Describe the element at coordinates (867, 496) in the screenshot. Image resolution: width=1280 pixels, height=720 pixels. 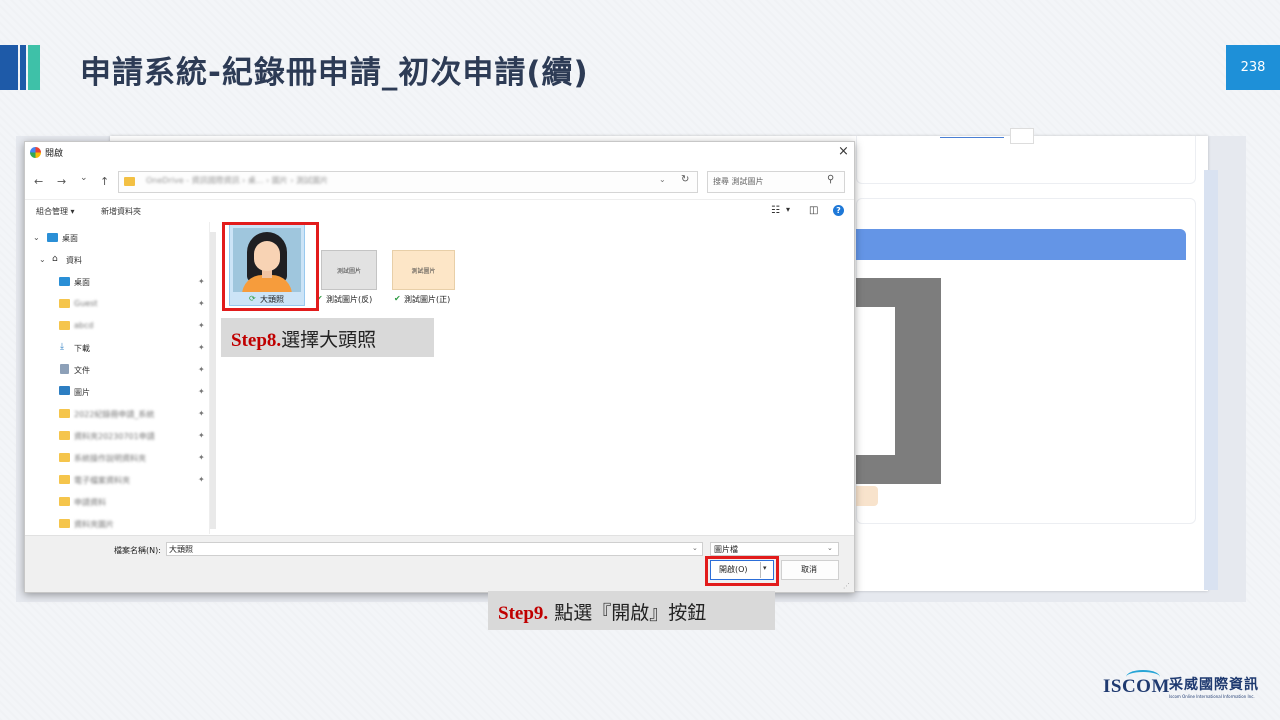
I see `background-button` at that location.